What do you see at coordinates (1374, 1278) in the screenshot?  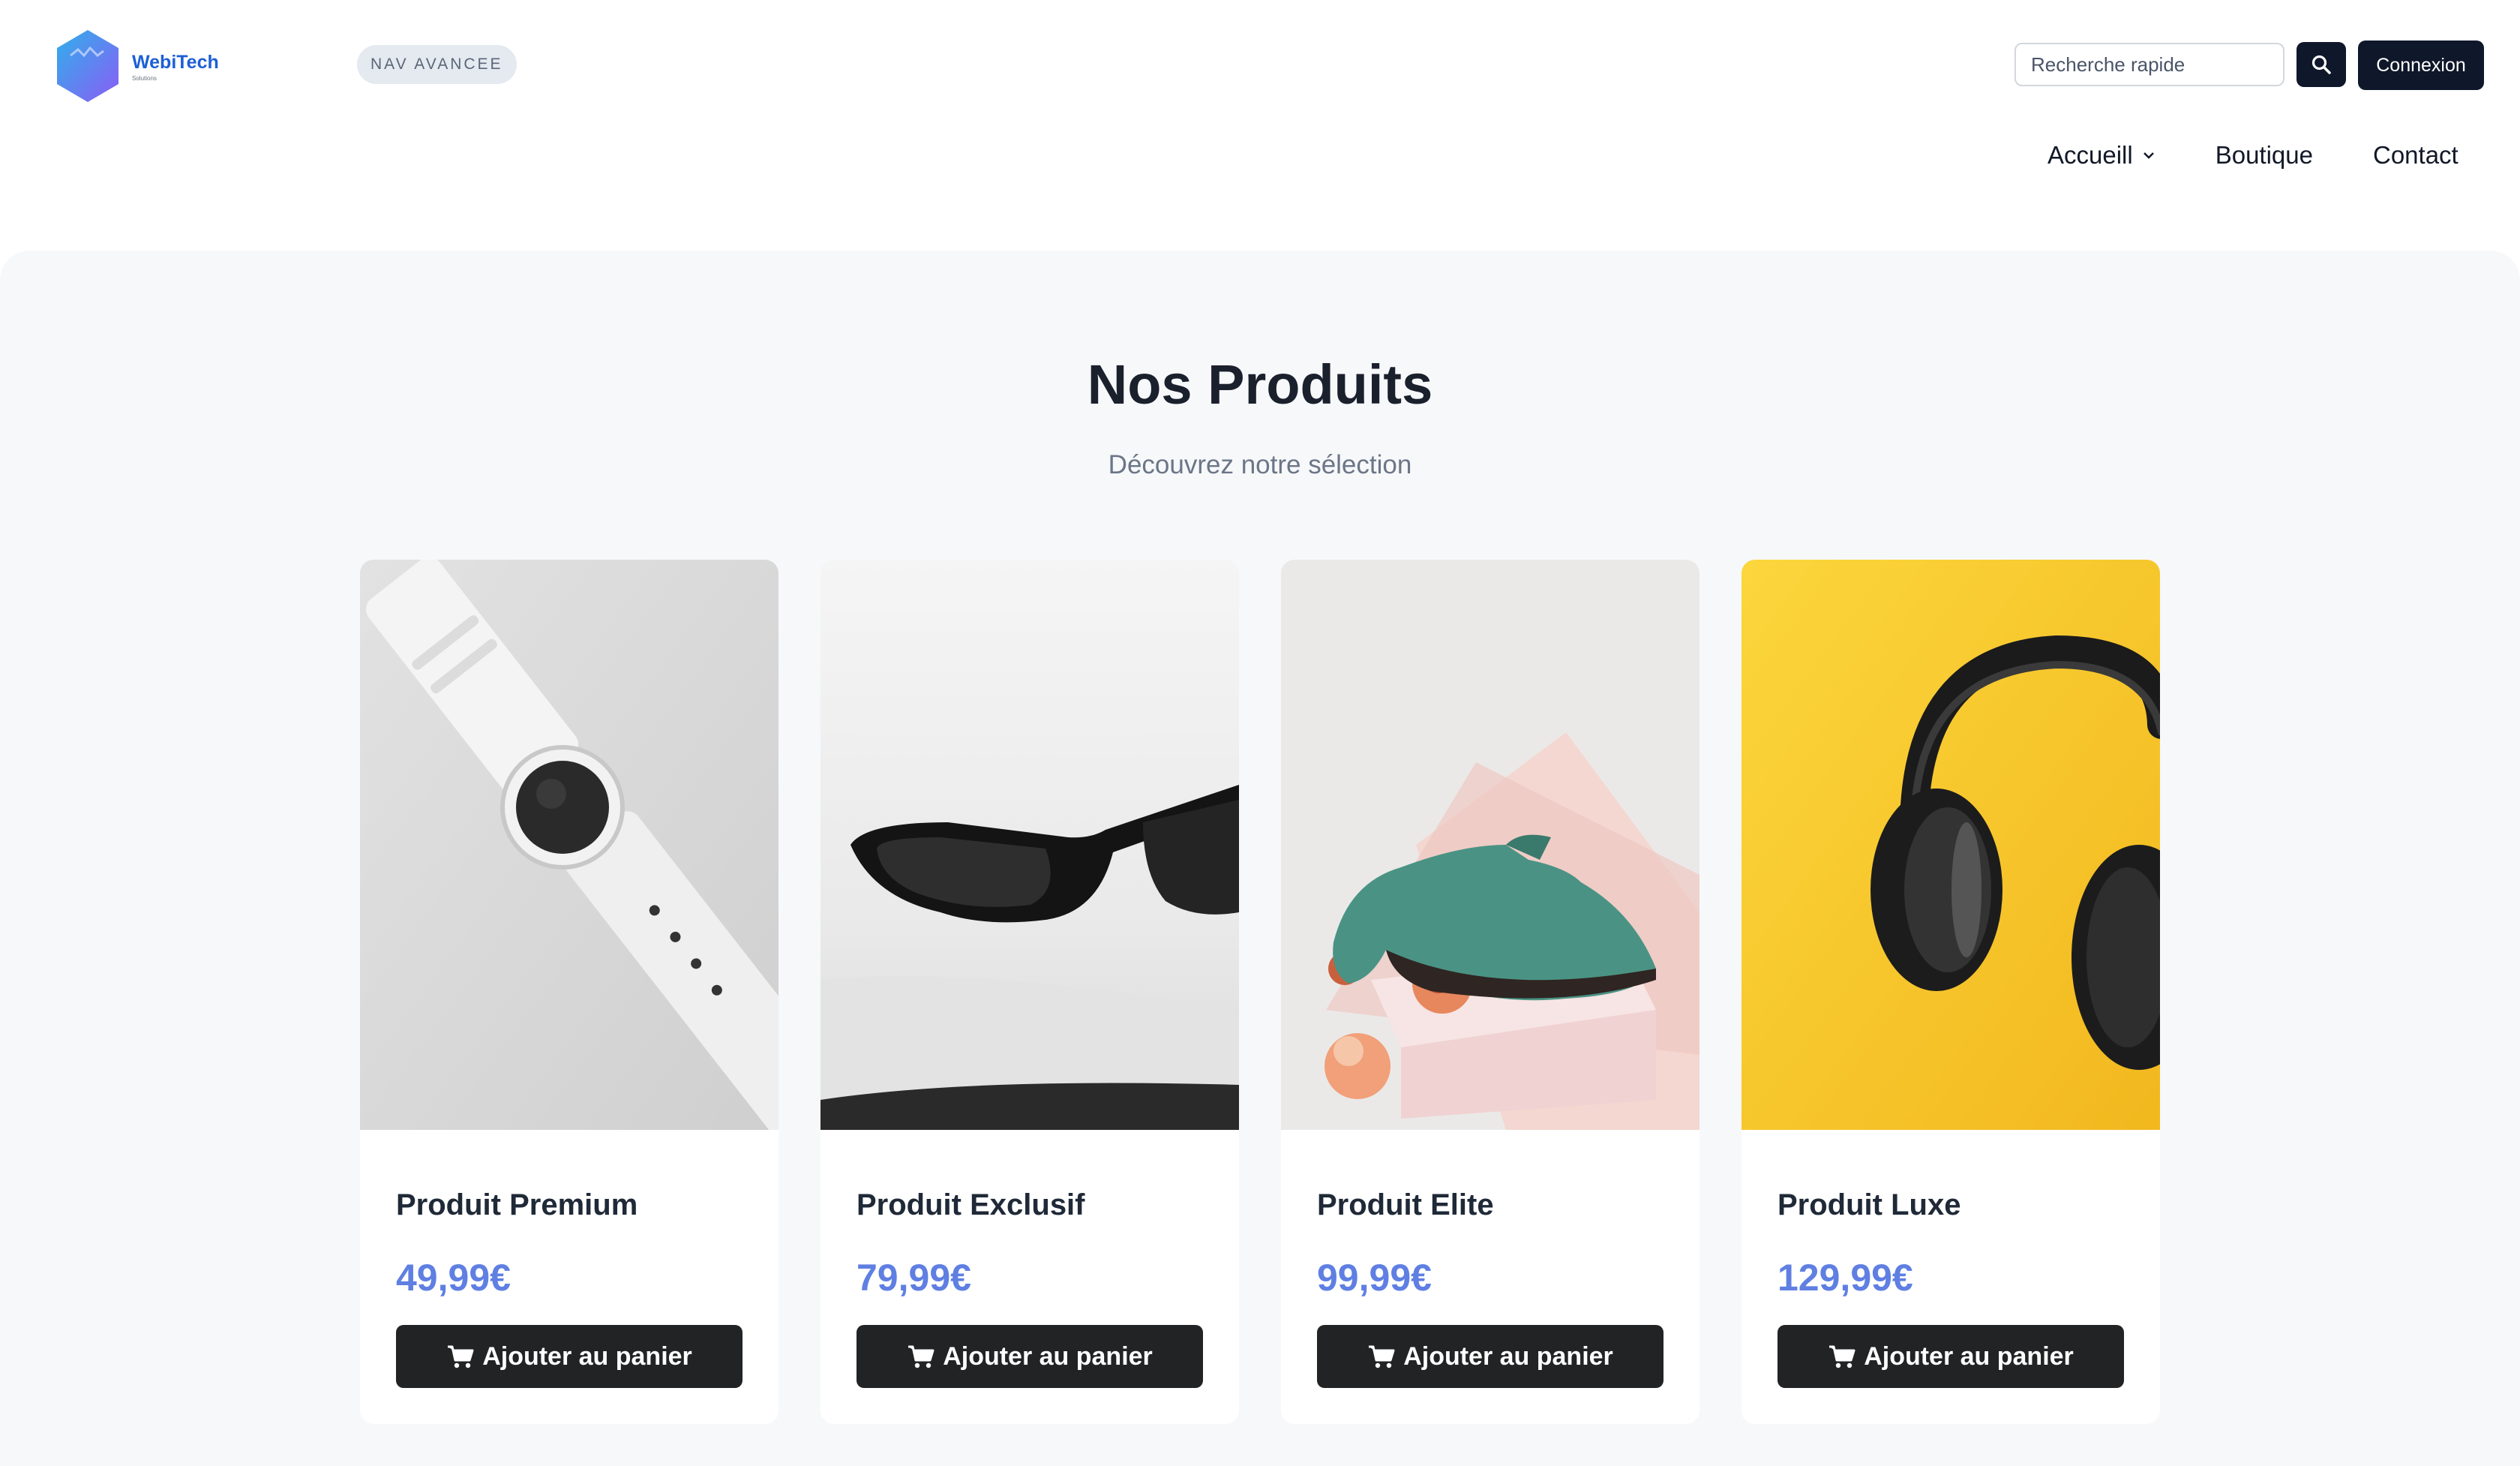 I see `product-price: 99,99€` at bounding box center [1374, 1278].